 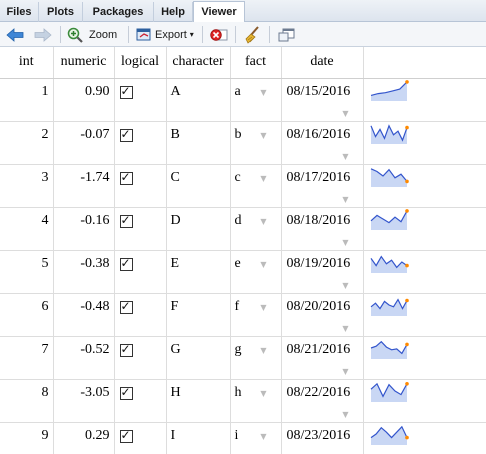 What do you see at coordinates (84, 438) in the screenshot?
I see `cell-numeric: 0.29` at bounding box center [84, 438].